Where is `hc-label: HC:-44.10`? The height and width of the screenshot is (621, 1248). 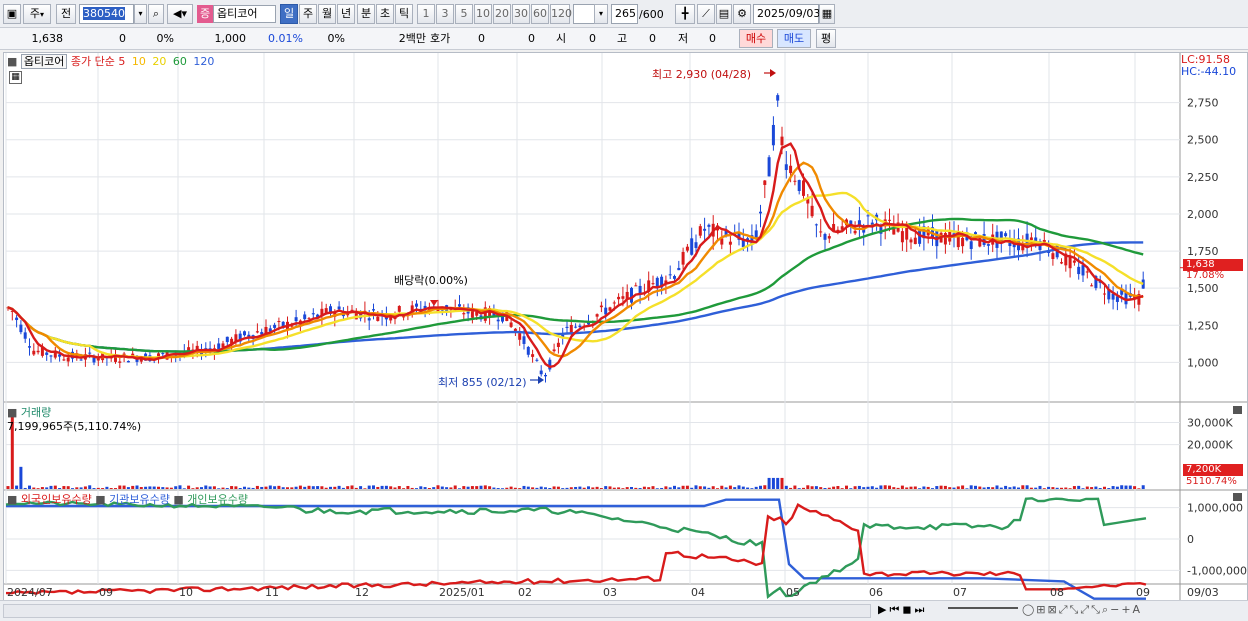
hc-label: HC:-44.10 is located at coordinates (1209, 71).